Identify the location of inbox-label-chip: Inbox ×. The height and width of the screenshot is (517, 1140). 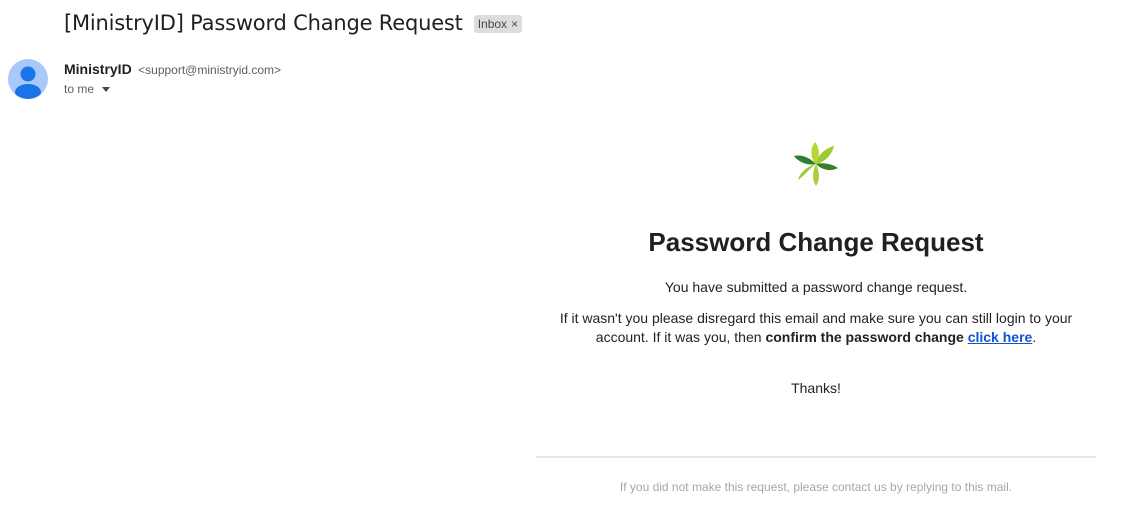
(498, 24).